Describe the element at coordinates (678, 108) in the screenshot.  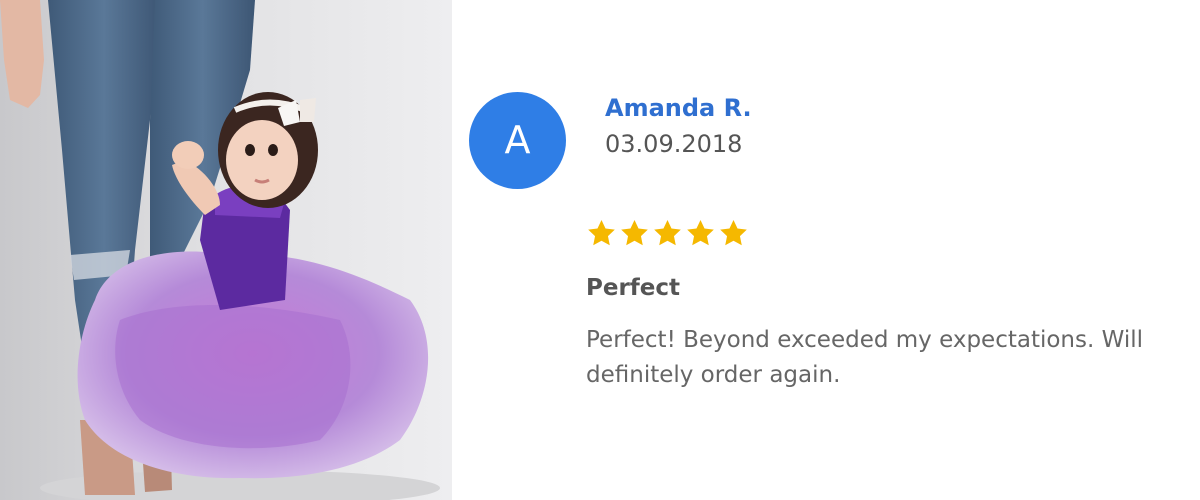
I see `reviewer-name: Amanda R.` at that location.